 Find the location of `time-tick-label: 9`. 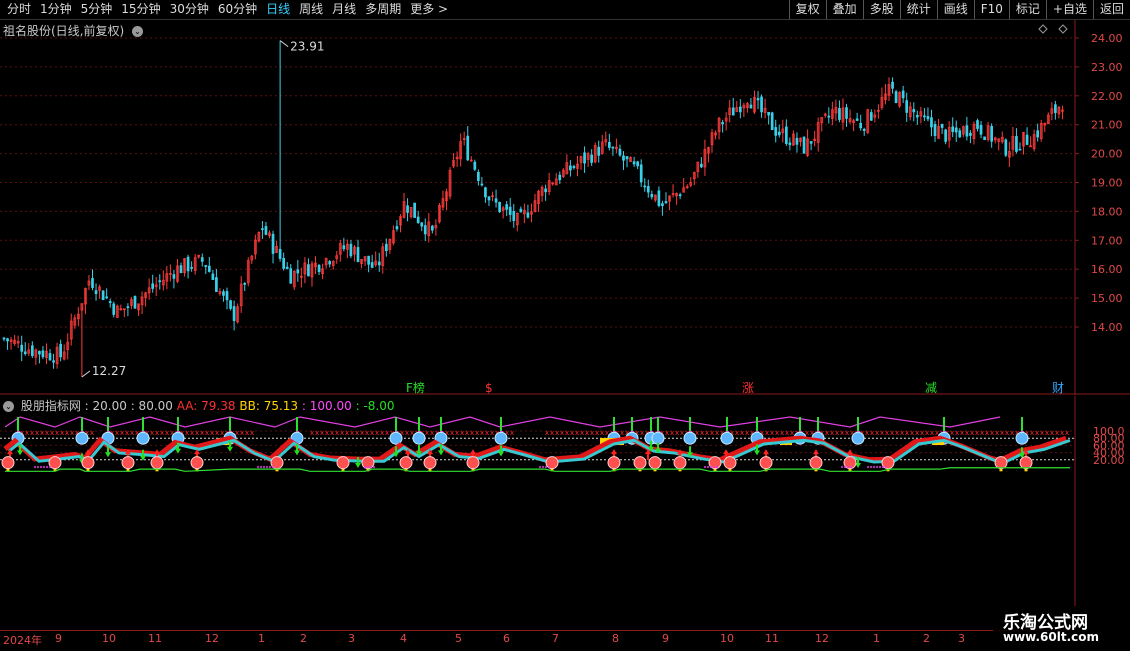

time-tick-label: 9 is located at coordinates (58, 638).